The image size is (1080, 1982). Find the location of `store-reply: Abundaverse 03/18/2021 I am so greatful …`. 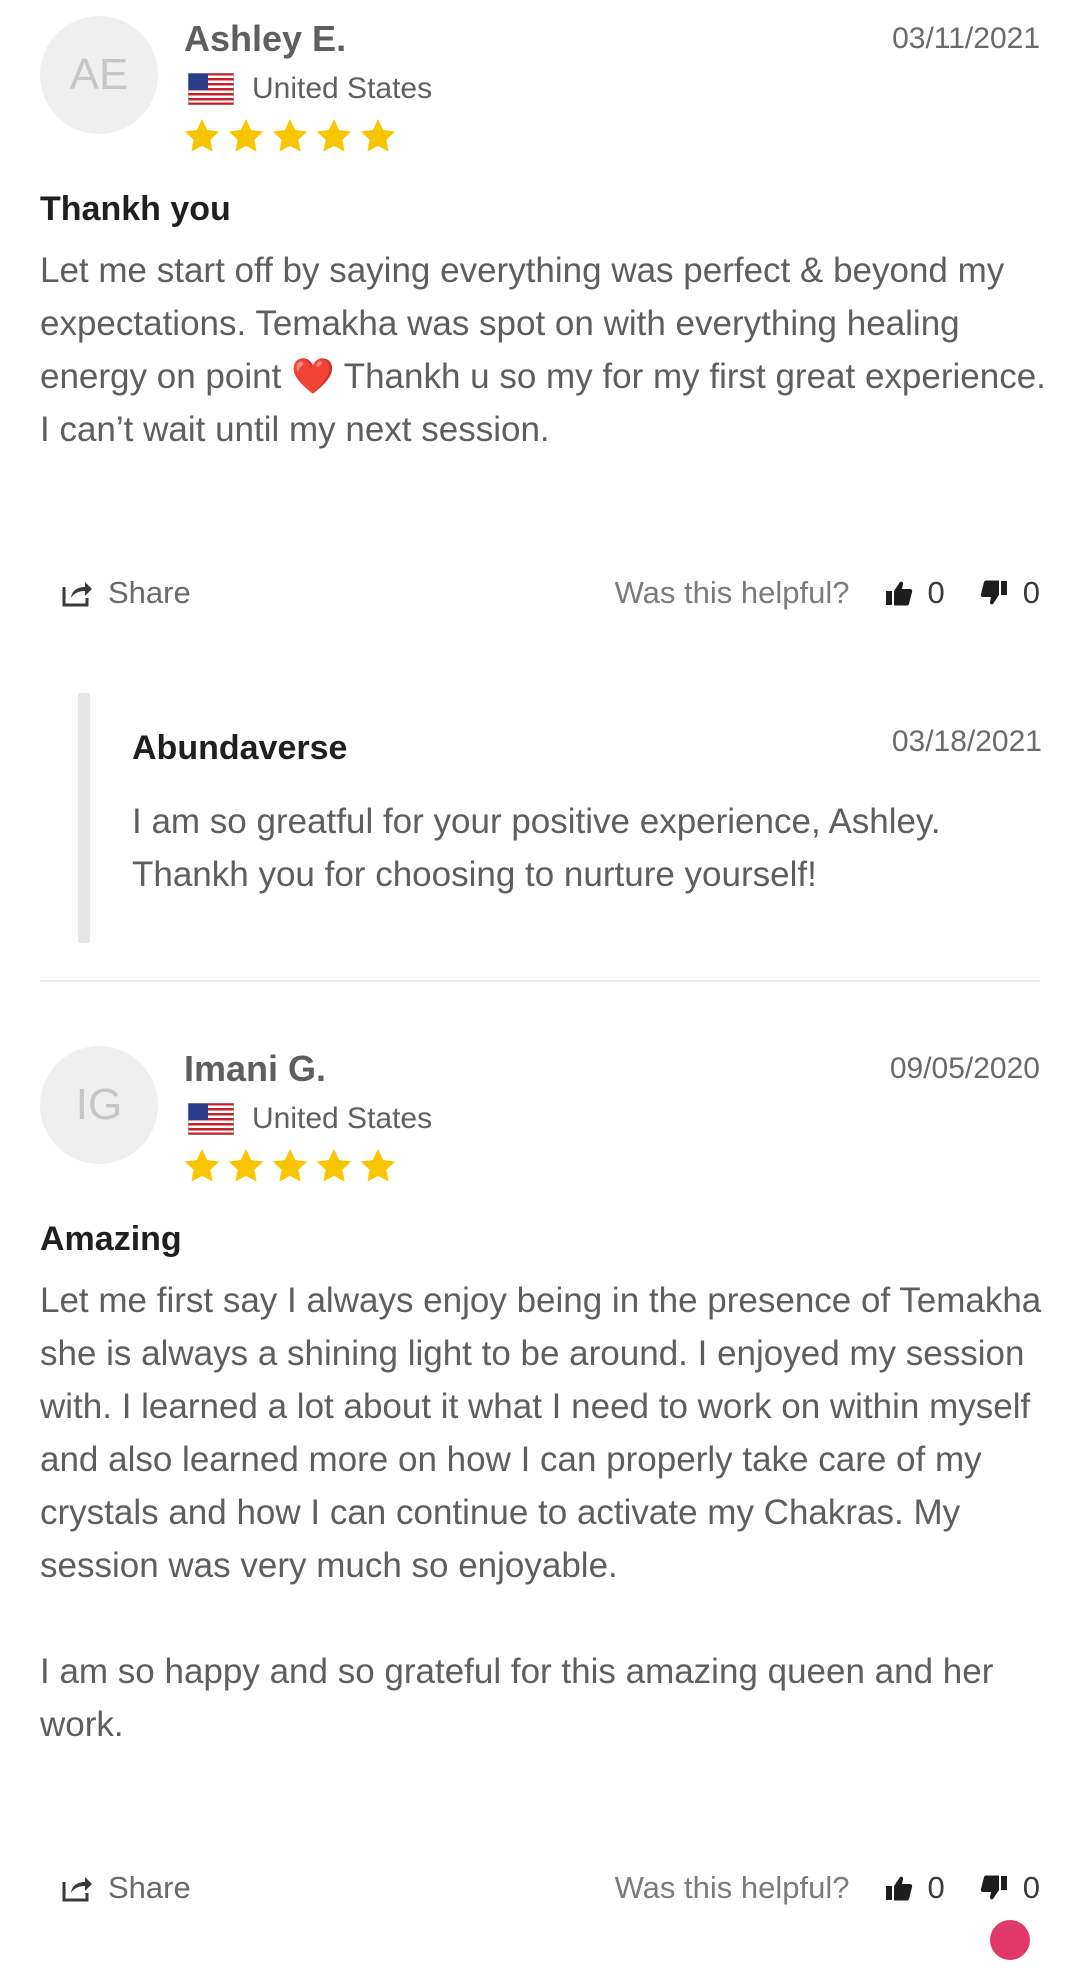

store-reply: Abundaverse 03/18/2021 I am so greatful … is located at coordinates (560, 818).